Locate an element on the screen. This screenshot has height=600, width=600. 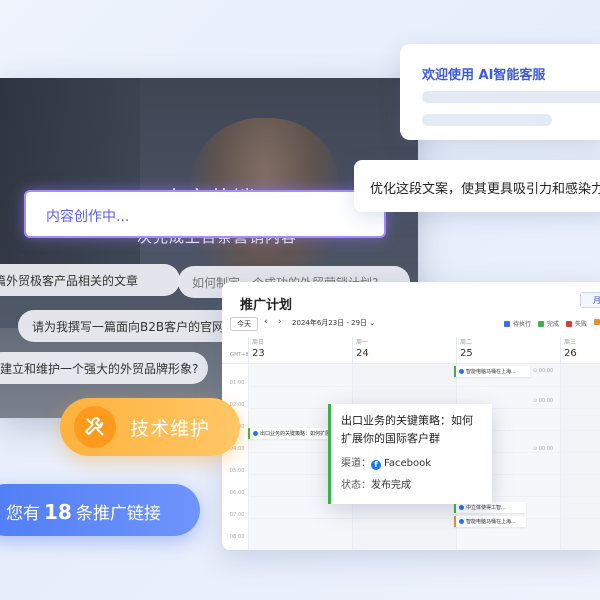
tech-maintenance-pill: 技术维护 is located at coordinates (150, 427).